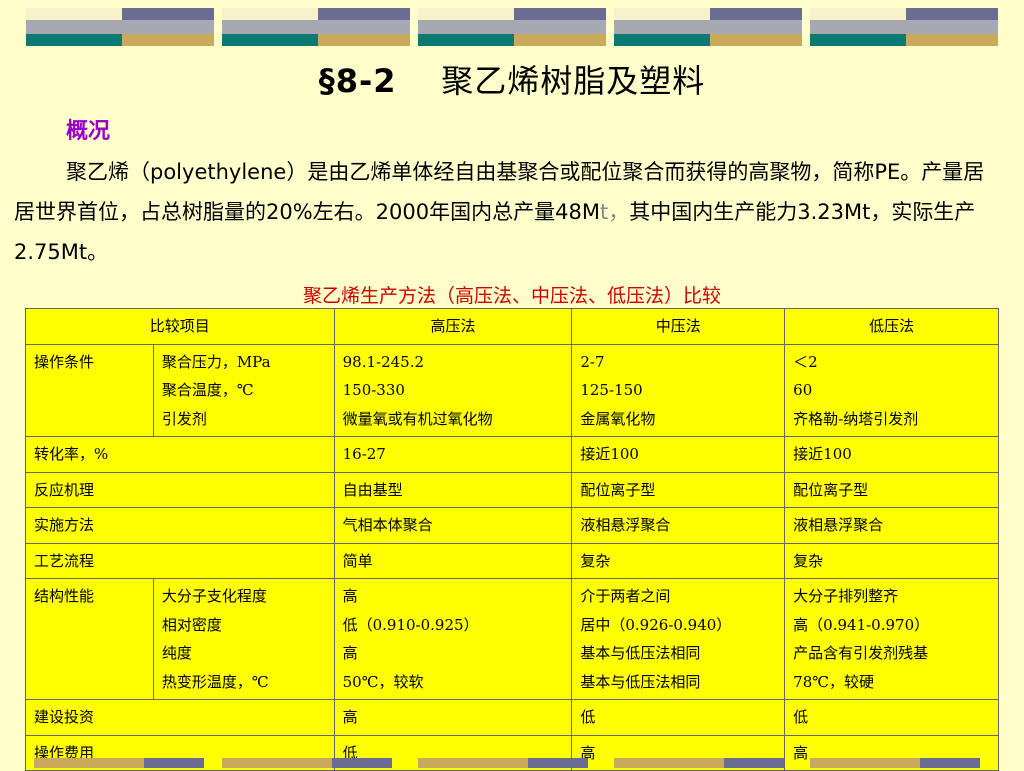 The height and width of the screenshot is (771, 1024). I want to click on row-label: 工艺流程, so click(180, 560).